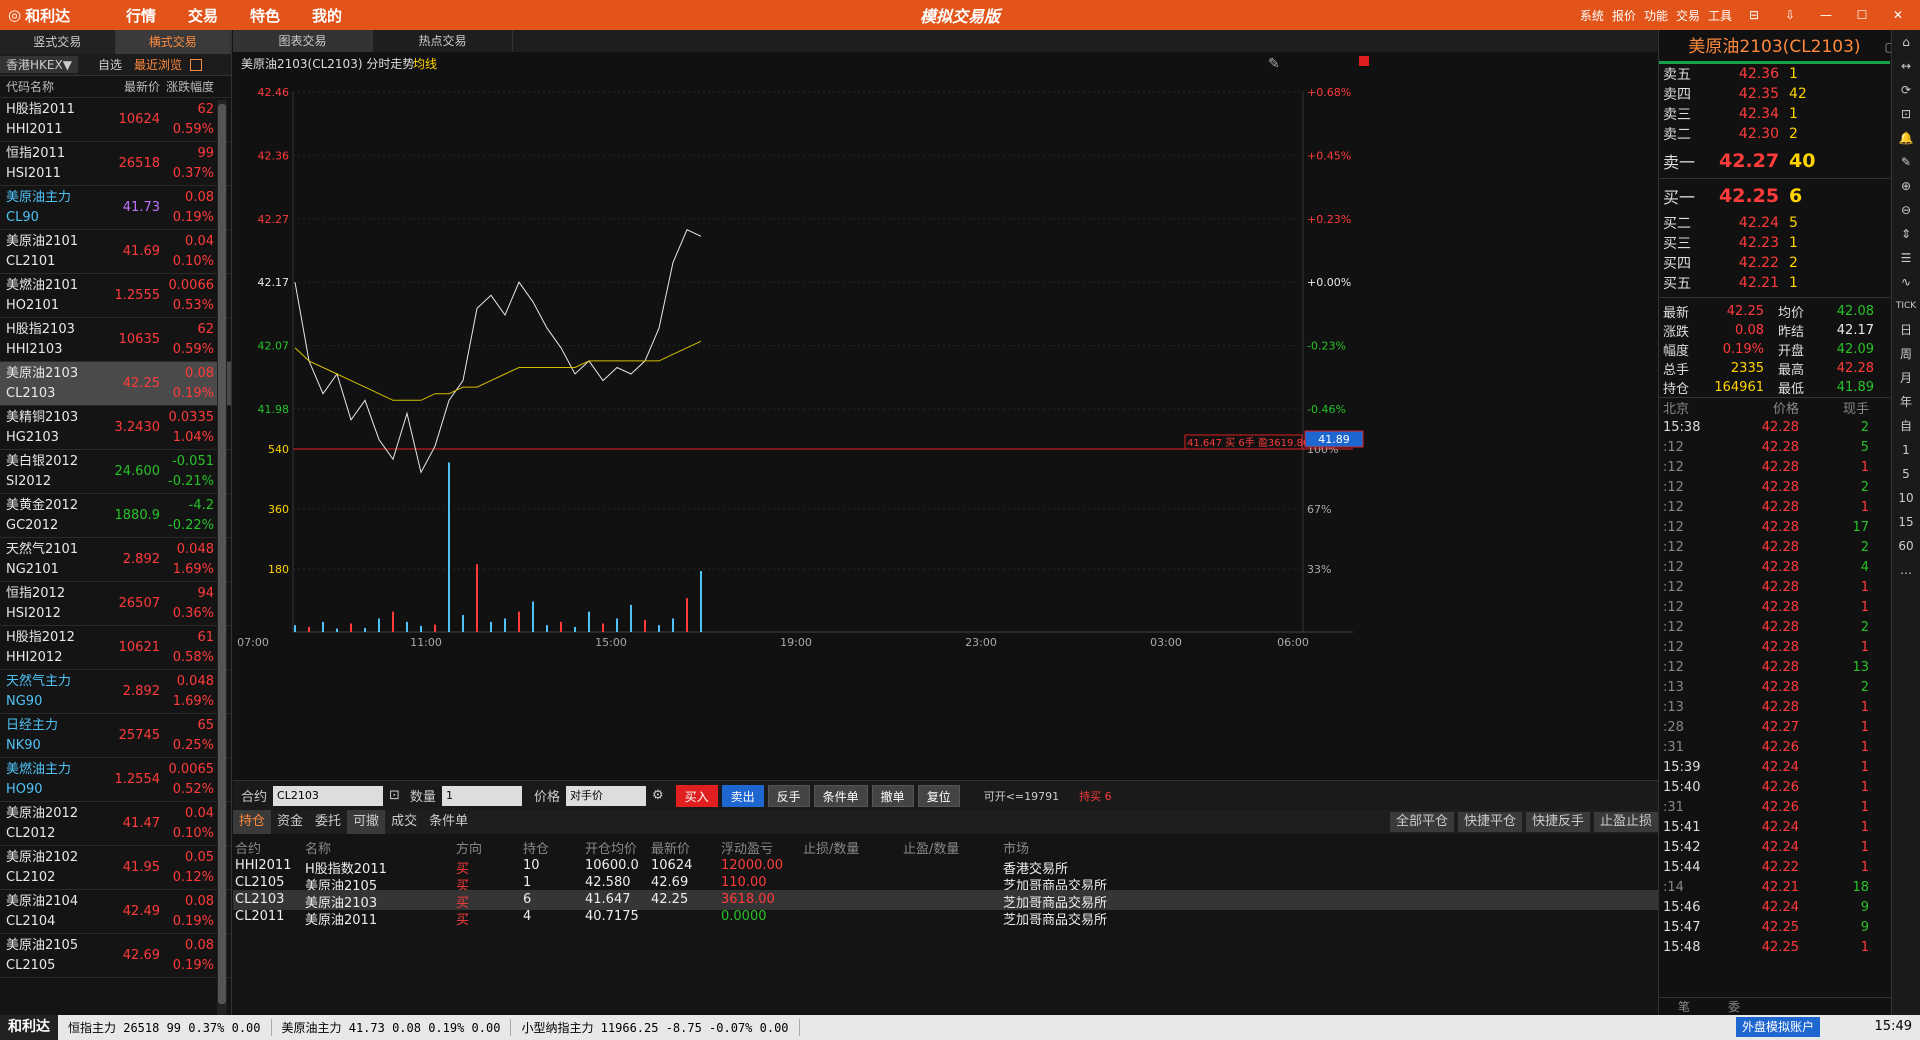 The image size is (1920, 1040). What do you see at coordinates (165, 1027) in the screenshot?
I see `ticker-hsi: 恒指主力 26518 99 0.37% 0.00` at bounding box center [165, 1027].